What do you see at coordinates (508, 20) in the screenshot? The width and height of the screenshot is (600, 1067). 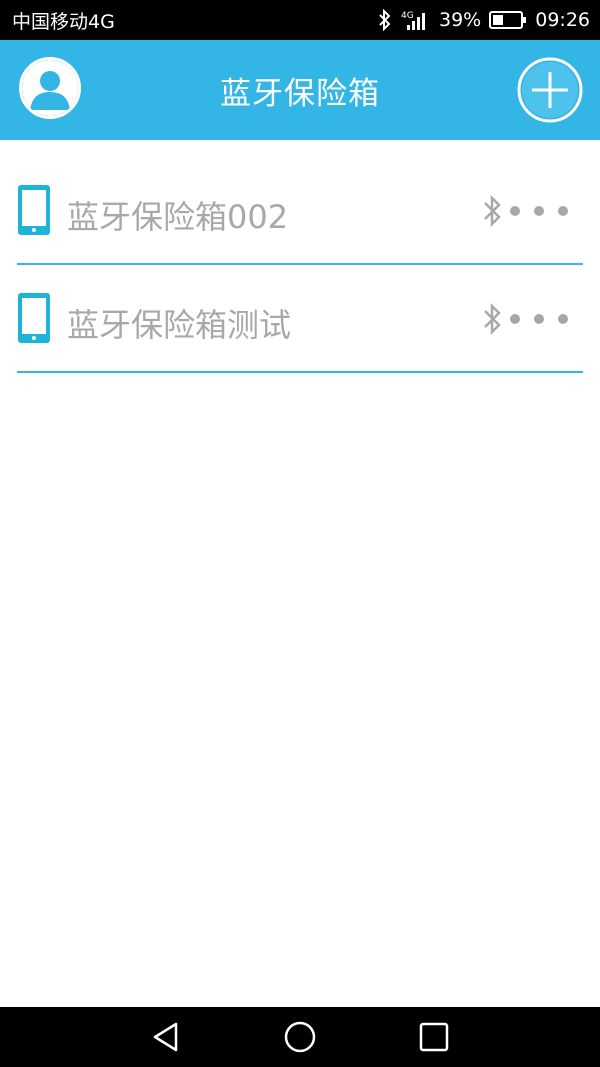 I see `battery-icon` at bounding box center [508, 20].